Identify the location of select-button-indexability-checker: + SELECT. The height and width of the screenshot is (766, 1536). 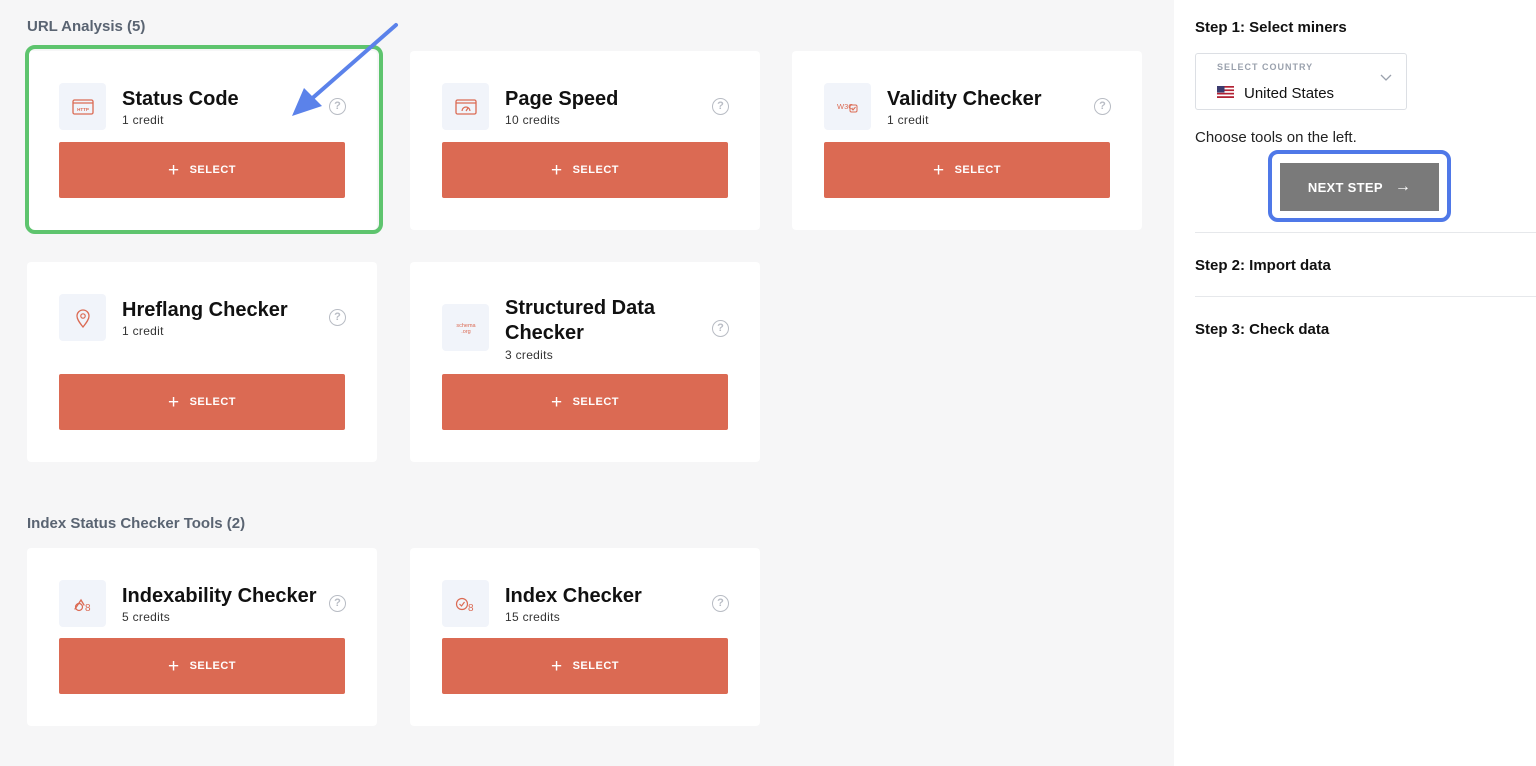
(202, 666).